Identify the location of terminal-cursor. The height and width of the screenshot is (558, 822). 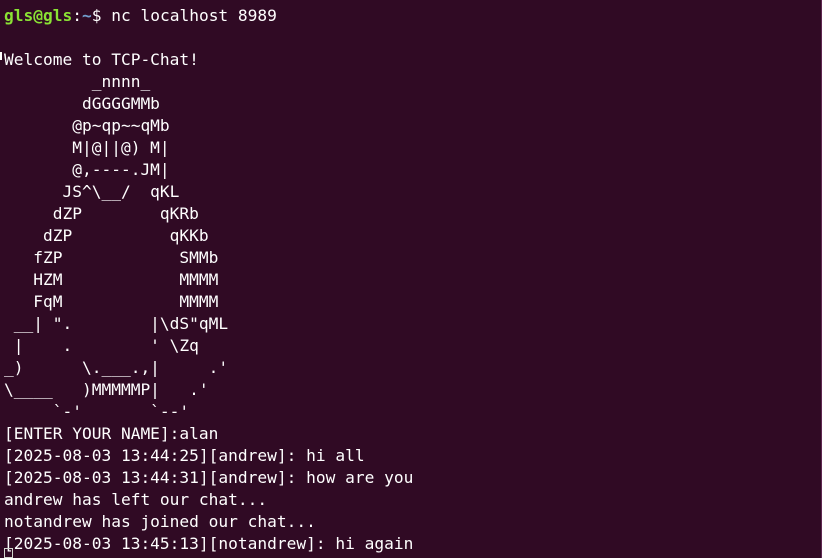
(8, 553).